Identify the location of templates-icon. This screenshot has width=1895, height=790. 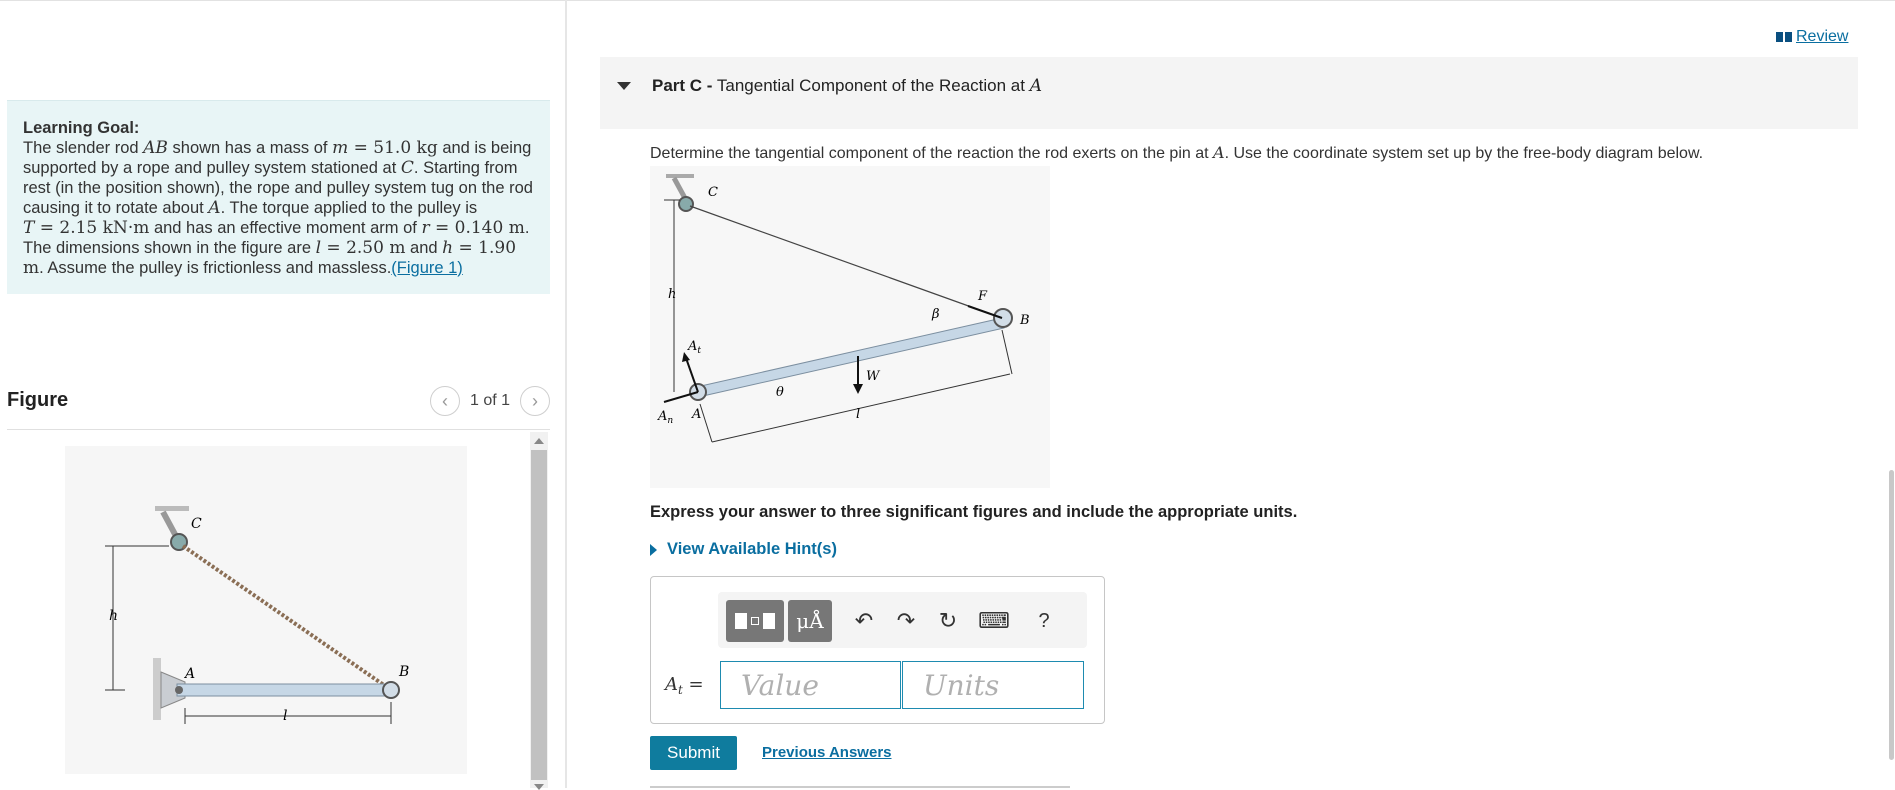
(755, 621).